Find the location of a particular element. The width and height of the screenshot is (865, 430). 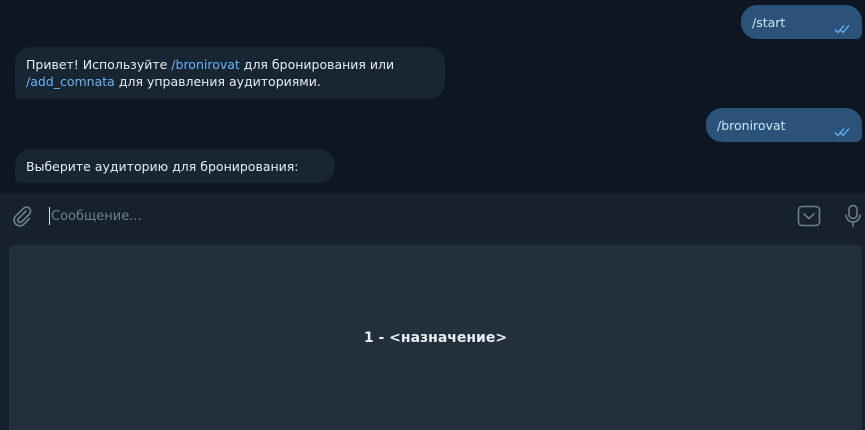

message-incoming: Выберите аудиторию для бронирования: is located at coordinates (175, 166).